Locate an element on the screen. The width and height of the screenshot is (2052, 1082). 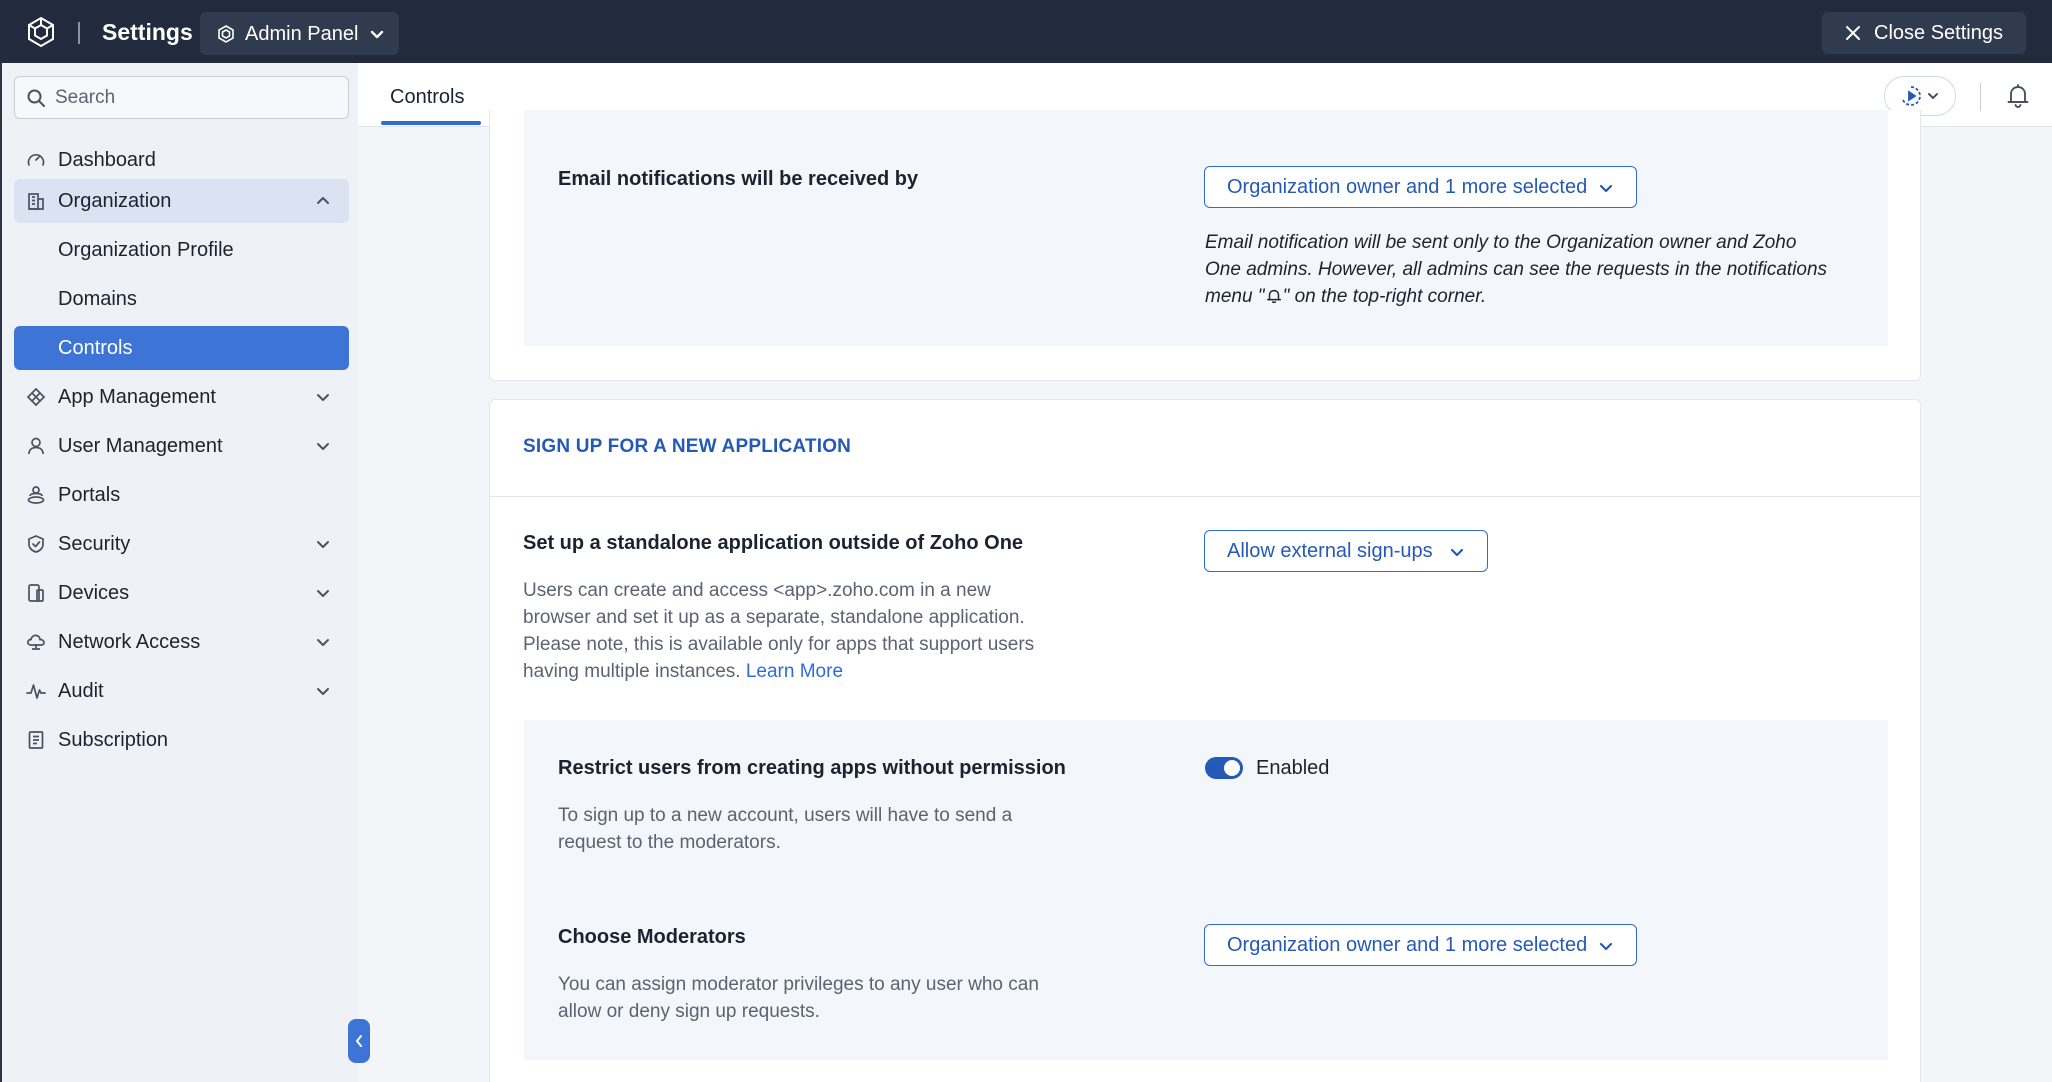
app-management-icon is located at coordinates (36, 397).